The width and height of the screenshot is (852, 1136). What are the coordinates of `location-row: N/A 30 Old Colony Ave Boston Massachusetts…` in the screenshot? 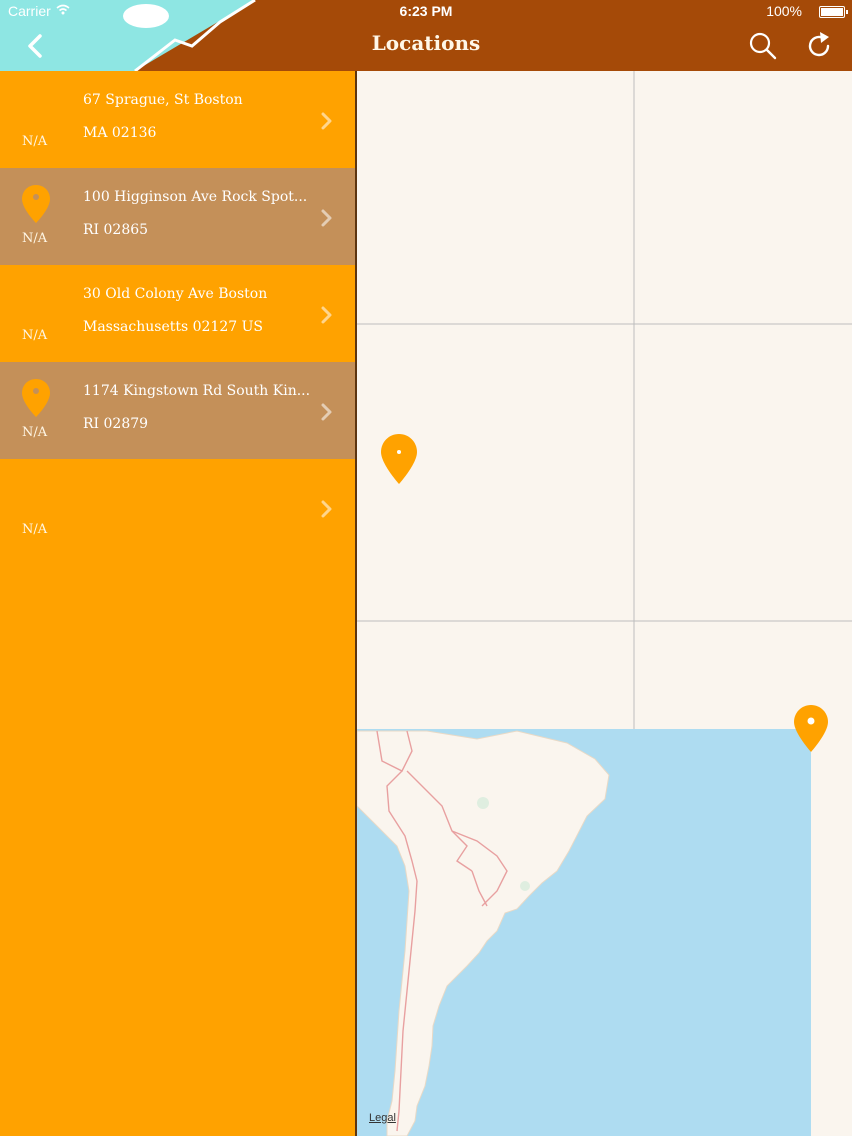 It's located at (177, 313).